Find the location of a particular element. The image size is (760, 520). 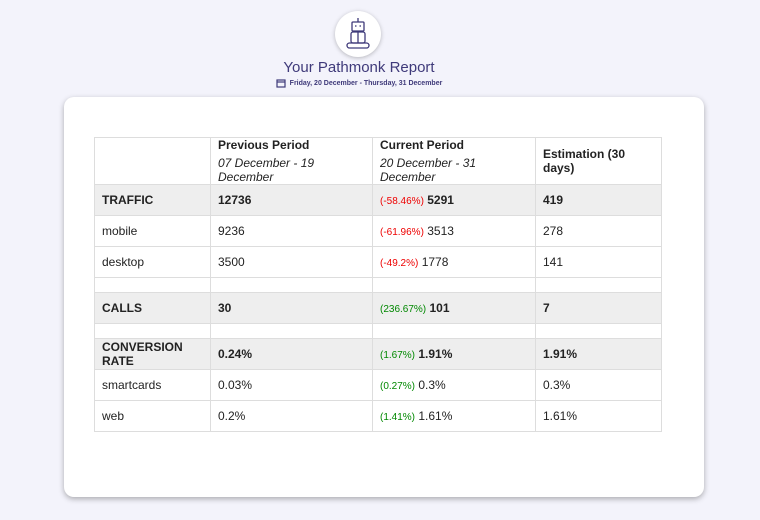

estimation-value: 1.61% is located at coordinates (598, 416).